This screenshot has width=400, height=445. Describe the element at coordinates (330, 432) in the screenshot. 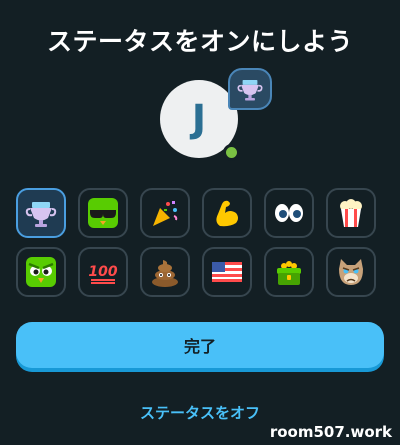

I see `watermark: room507.work` at that location.